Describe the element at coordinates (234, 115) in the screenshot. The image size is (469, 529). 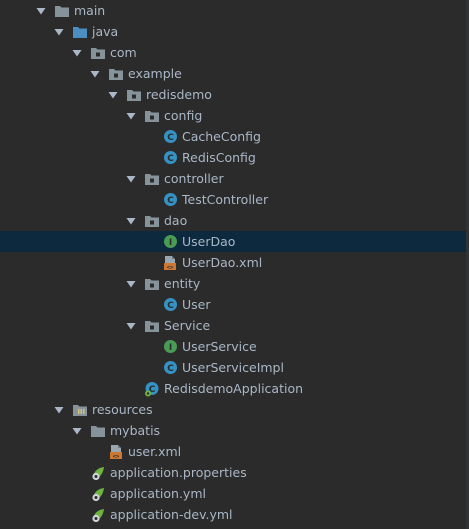
I see `tree-item-config: config` at that location.